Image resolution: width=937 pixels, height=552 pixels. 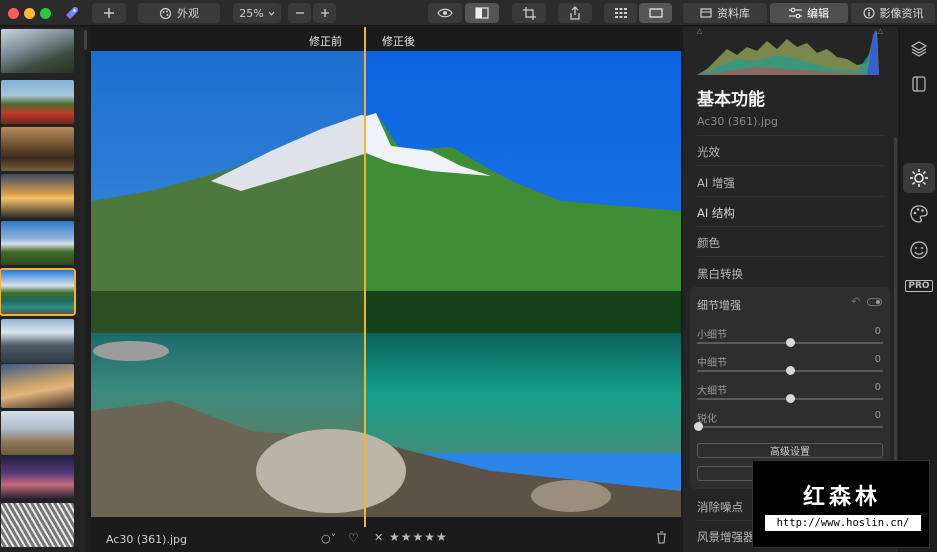 I want to click on zoom-out-button, so click(x=299, y=13).